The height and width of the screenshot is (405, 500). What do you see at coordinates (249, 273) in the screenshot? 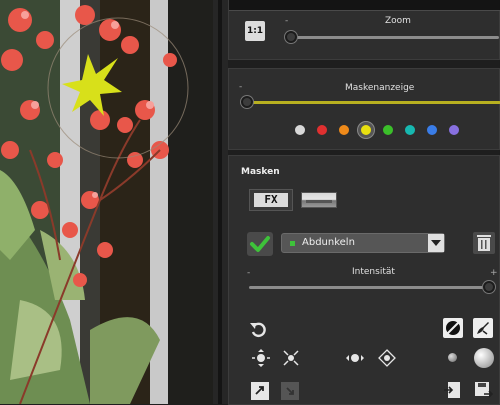
I see `intensity-minus-label: -` at bounding box center [249, 273].